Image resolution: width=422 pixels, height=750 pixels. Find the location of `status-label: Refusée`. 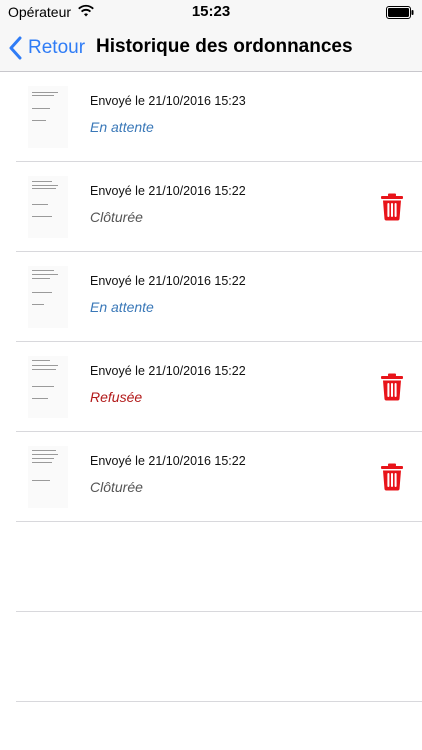

status-label: Refusée is located at coordinates (116, 397).